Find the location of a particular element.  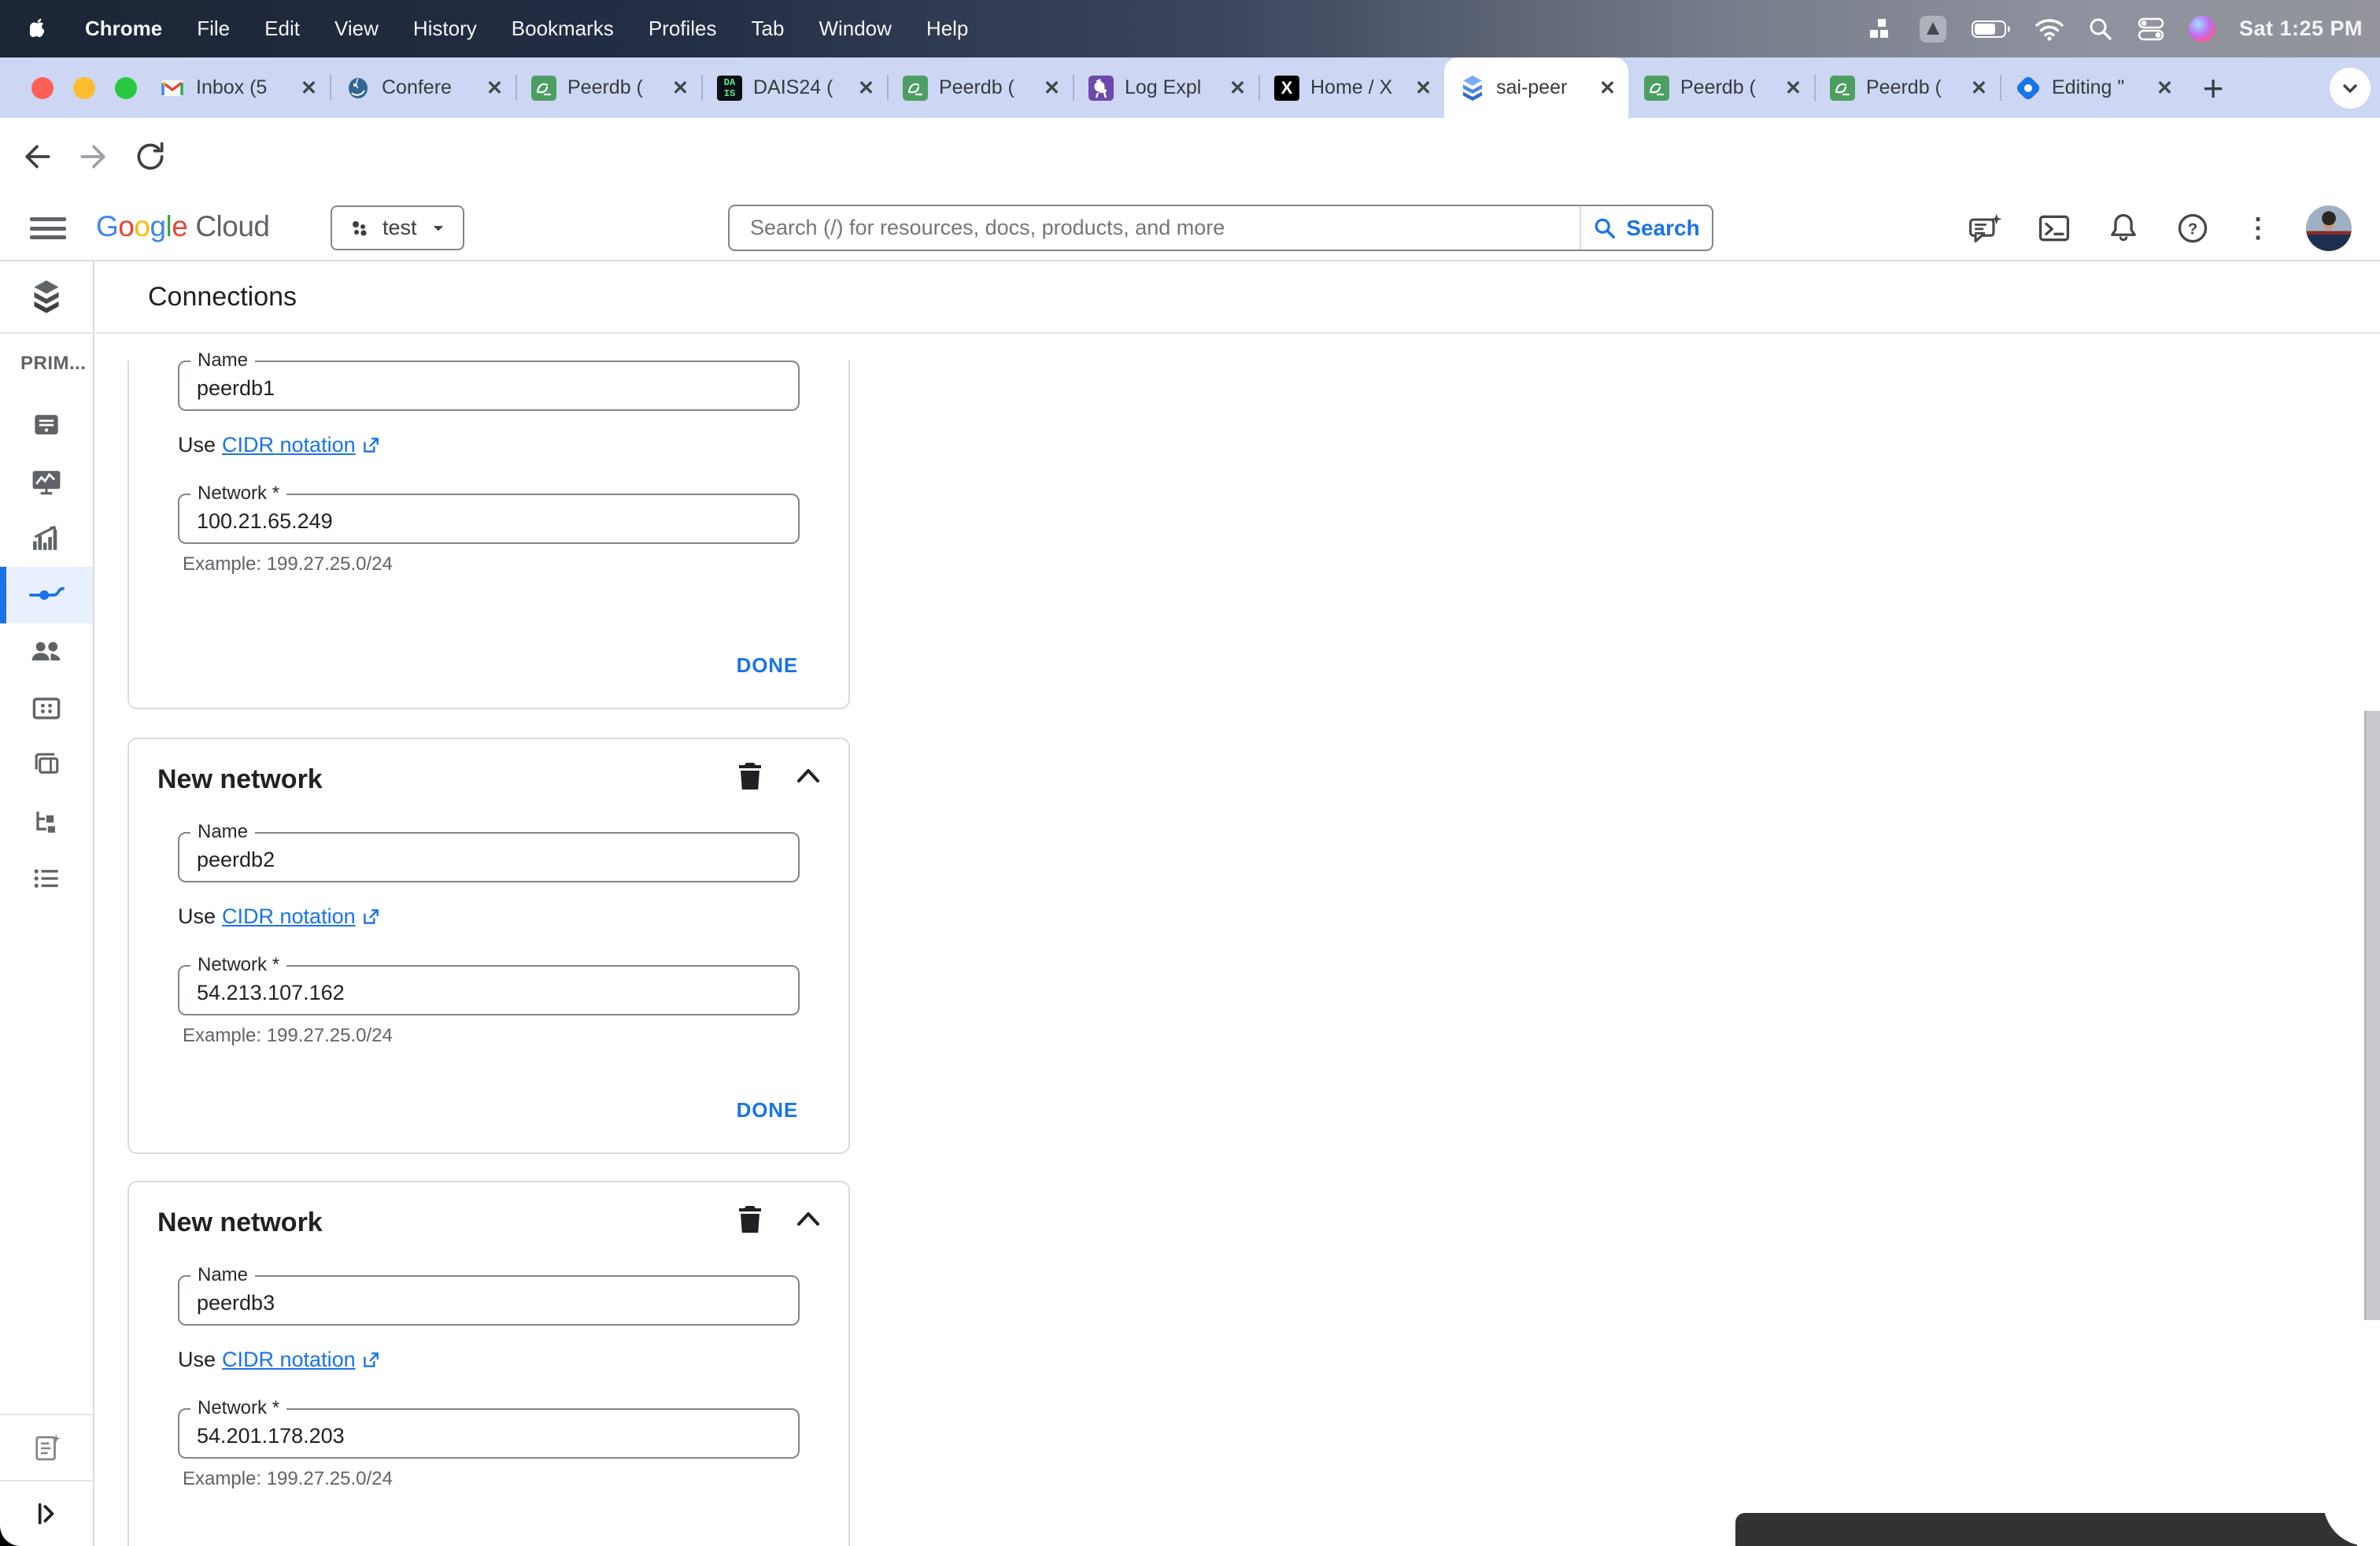

sidebar-item-operations is located at coordinates (46, 878).